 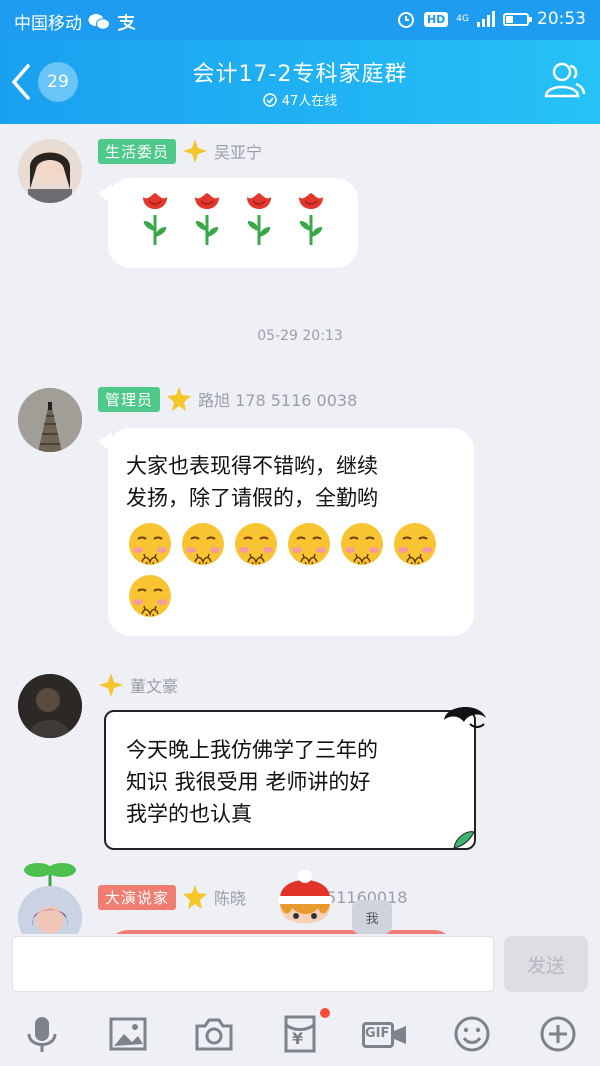 What do you see at coordinates (436, 19) in the screenshot?
I see `hd-badge: HD` at bounding box center [436, 19].